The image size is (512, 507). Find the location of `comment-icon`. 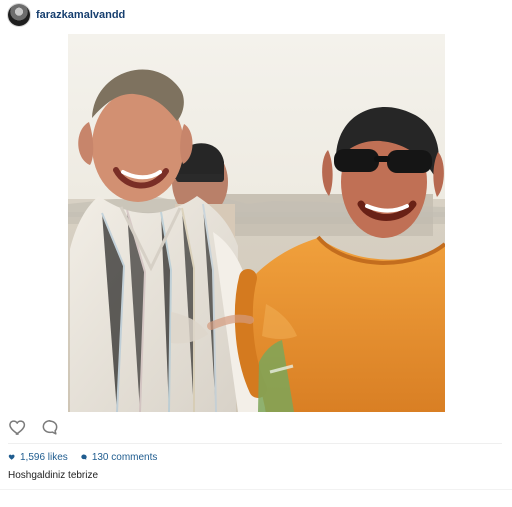

comment-icon is located at coordinates (50, 427).